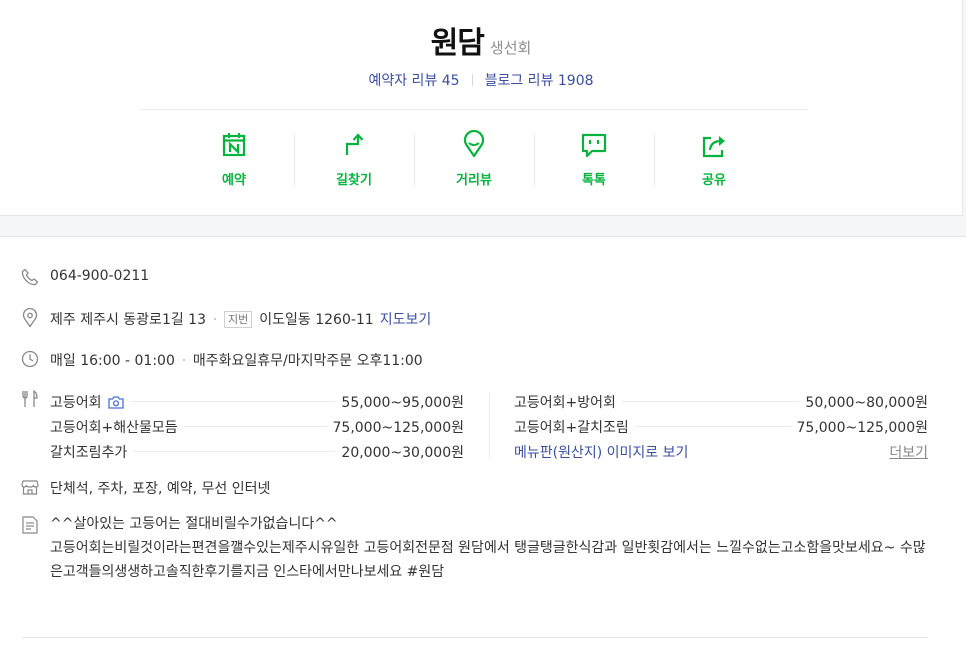 The image size is (966, 663). I want to click on place-category: 생선회, so click(510, 48).